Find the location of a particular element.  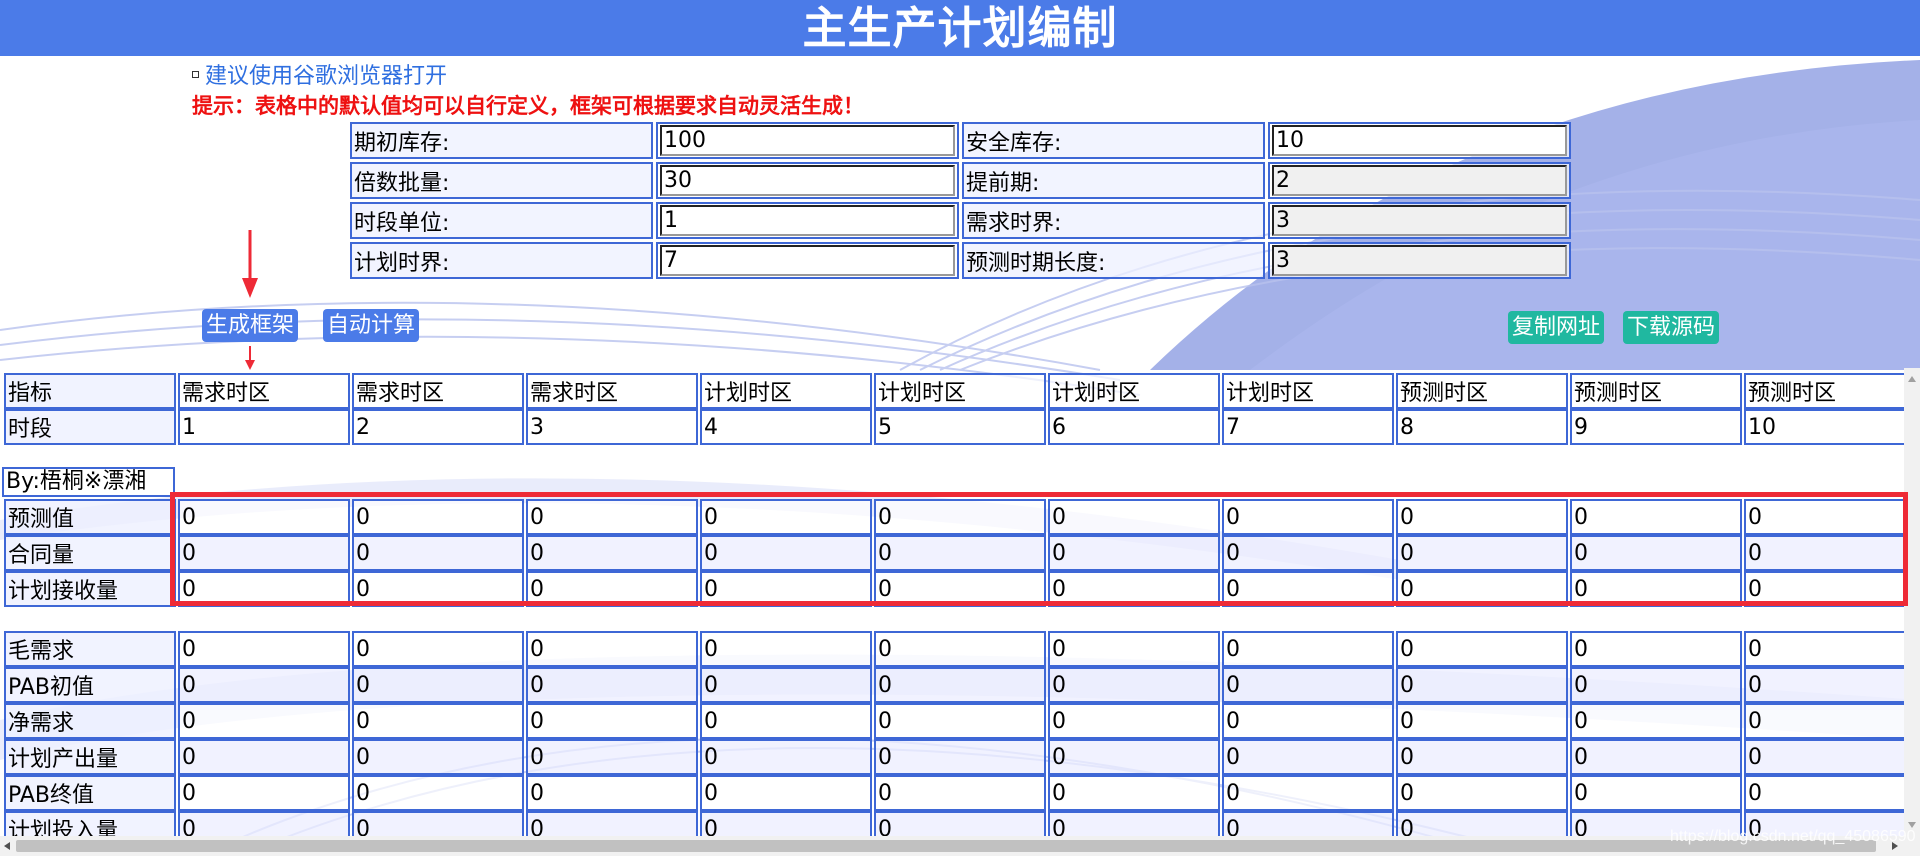

initial-stock-input: 100 is located at coordinates (807, 140).